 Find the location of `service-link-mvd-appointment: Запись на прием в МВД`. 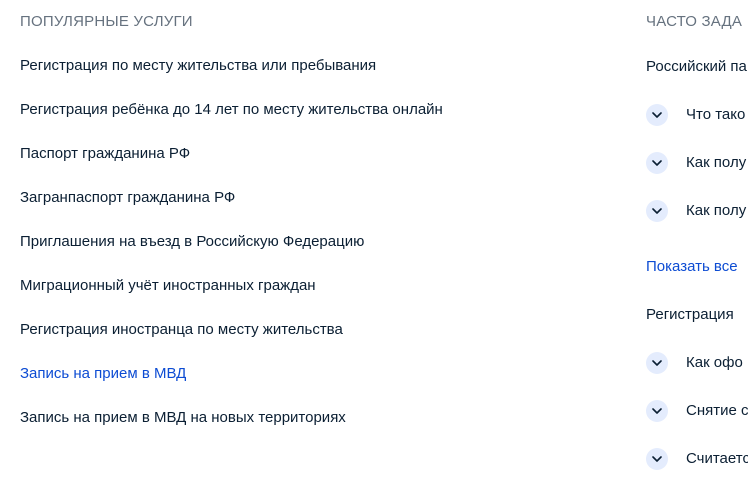

service-link-mvd-appointment: Запись на прием в МВД is located at coordinates (231, 386).